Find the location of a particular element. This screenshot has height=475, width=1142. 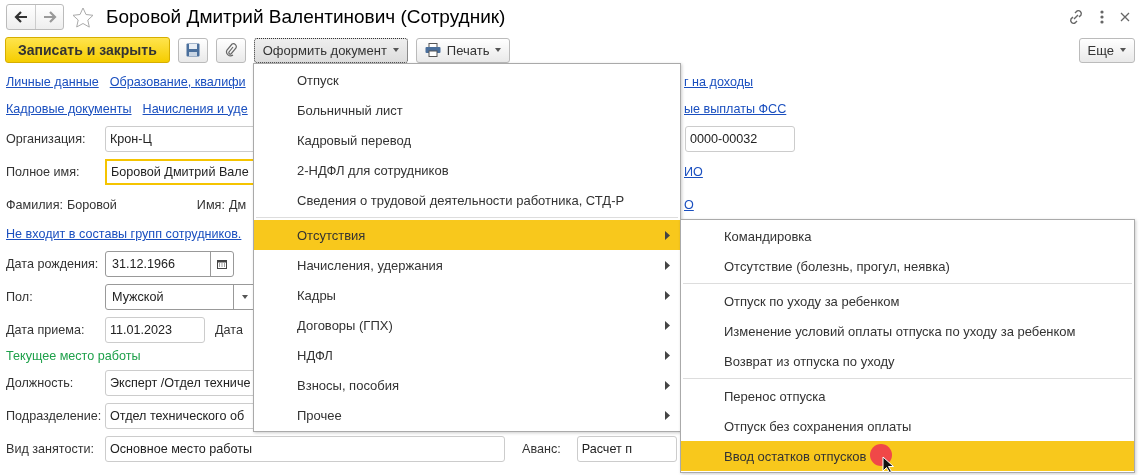

number-field: 0000-00032 is located at coordinates (740, 138).